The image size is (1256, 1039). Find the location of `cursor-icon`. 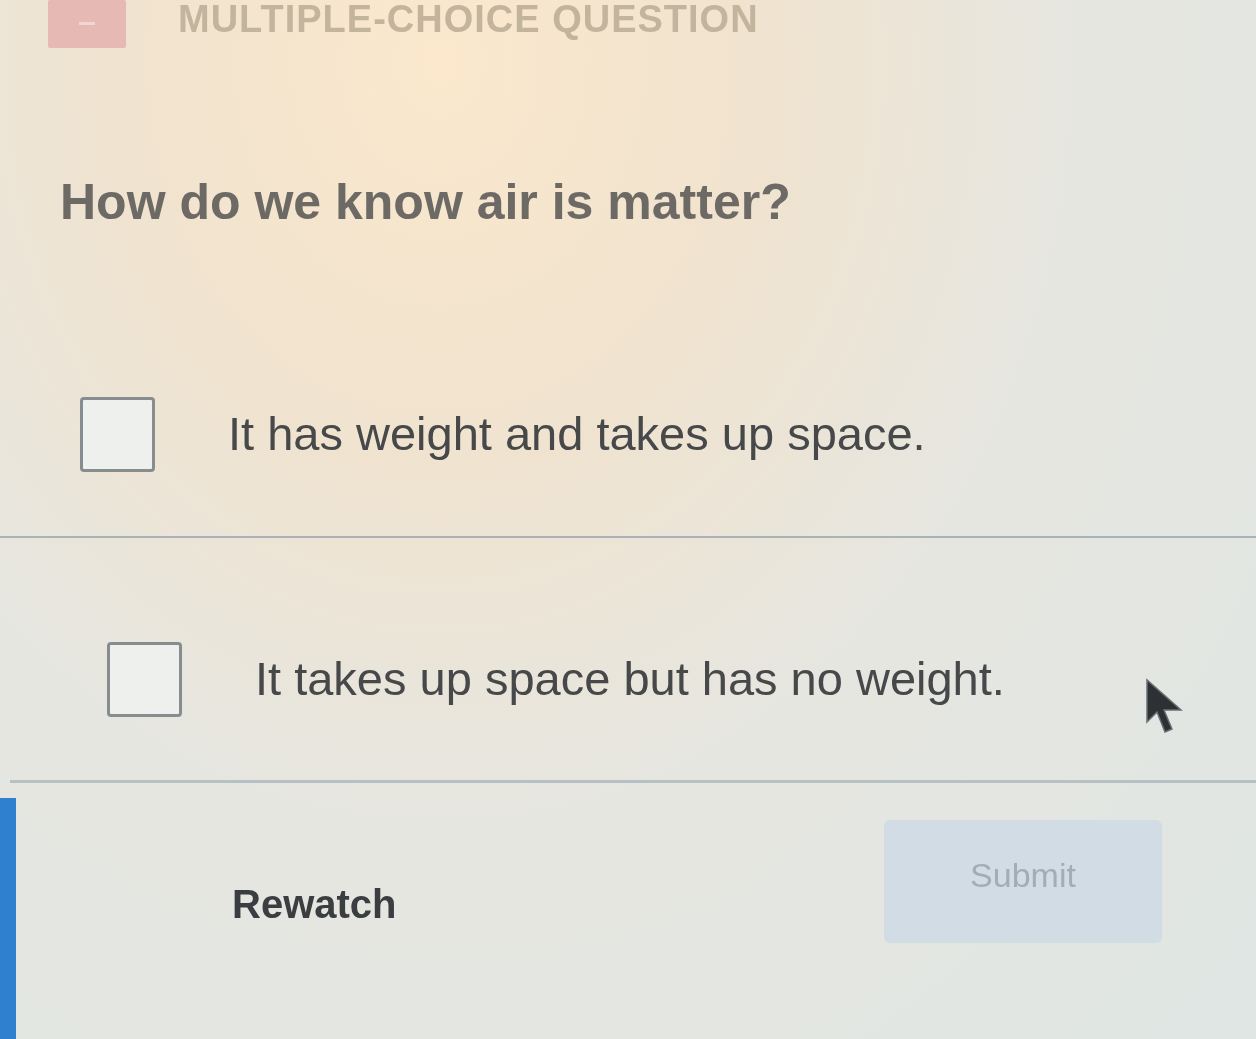

cursor-icon is located at coordinates (1165, 707).